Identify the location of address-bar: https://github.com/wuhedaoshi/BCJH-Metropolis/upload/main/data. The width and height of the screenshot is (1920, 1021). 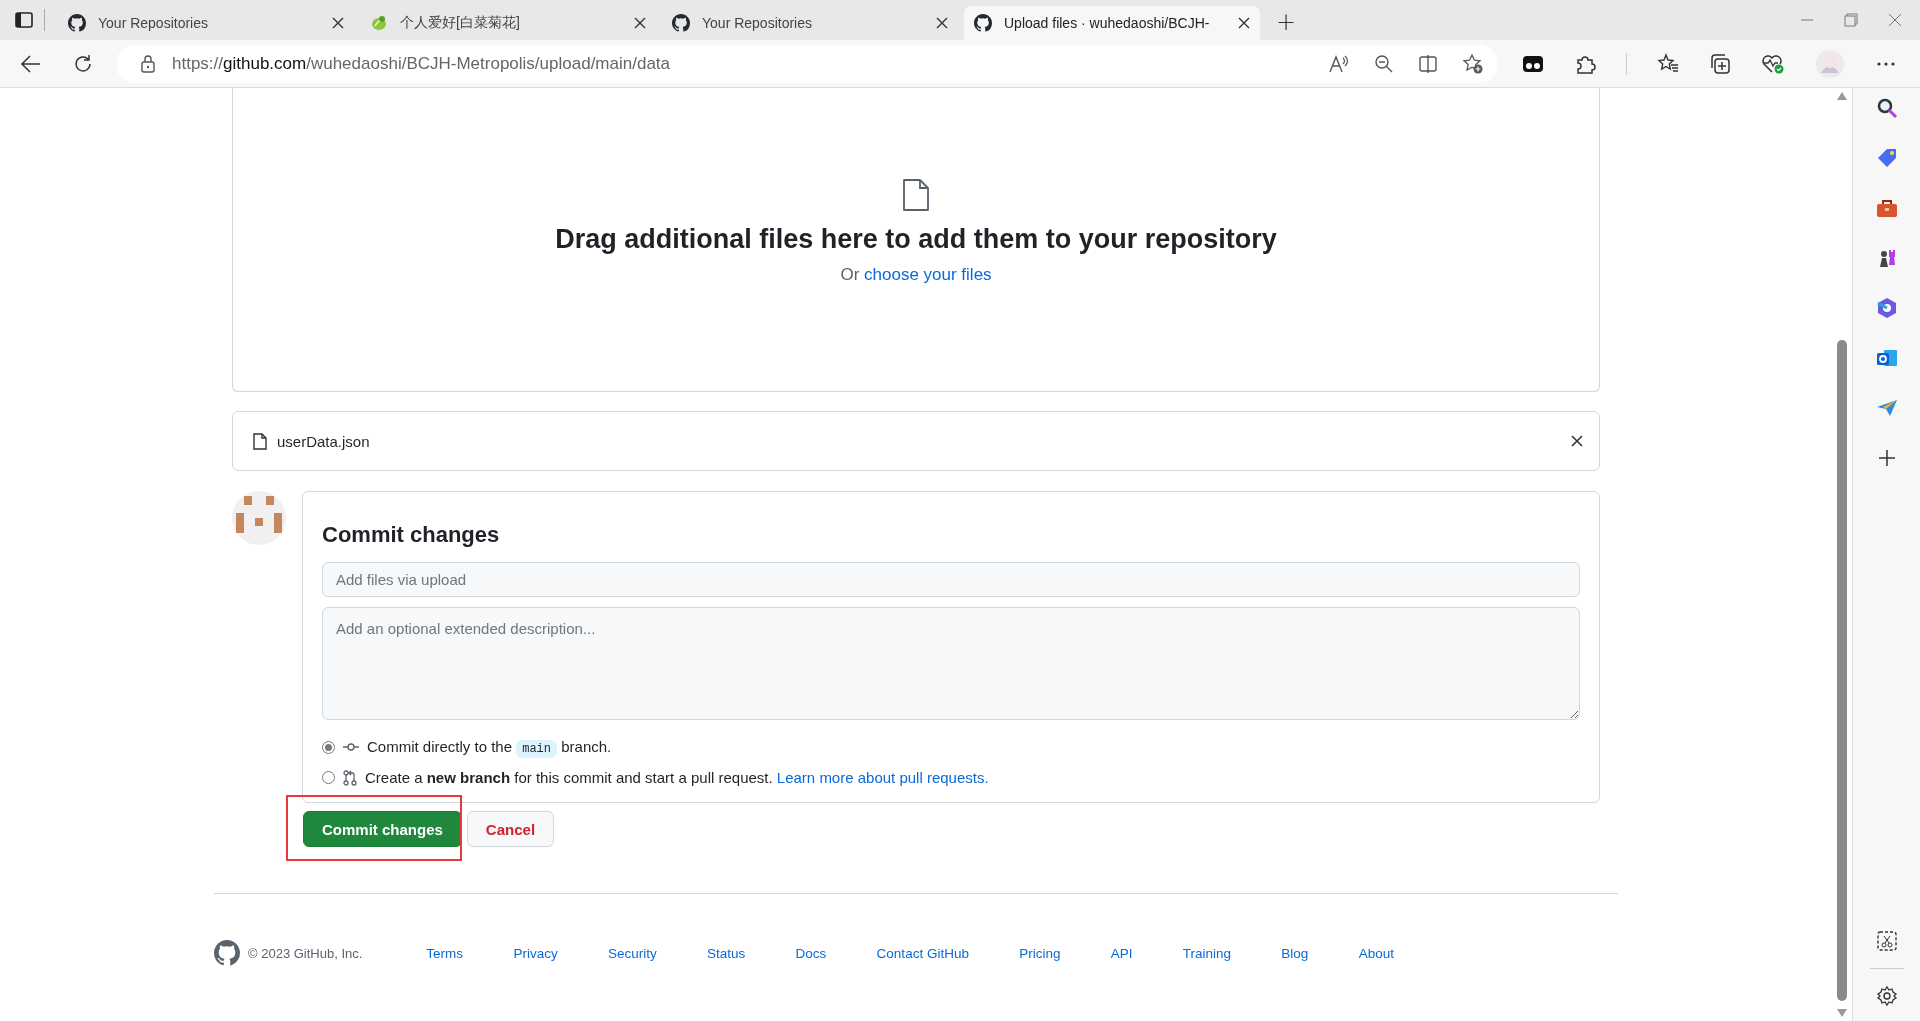
(807, 63).